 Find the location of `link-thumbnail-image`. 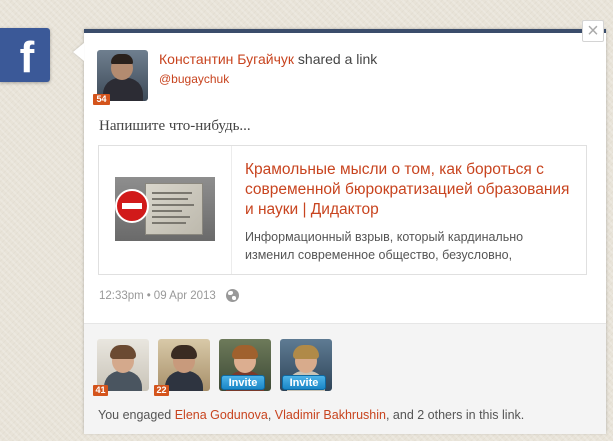

link-thumbnail-image is located at coordinates (165, 209).